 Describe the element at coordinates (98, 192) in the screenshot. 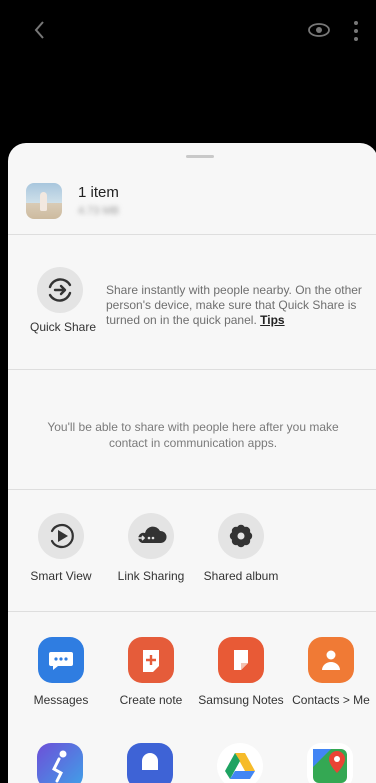

I see `item-count: 1 item` at that location.